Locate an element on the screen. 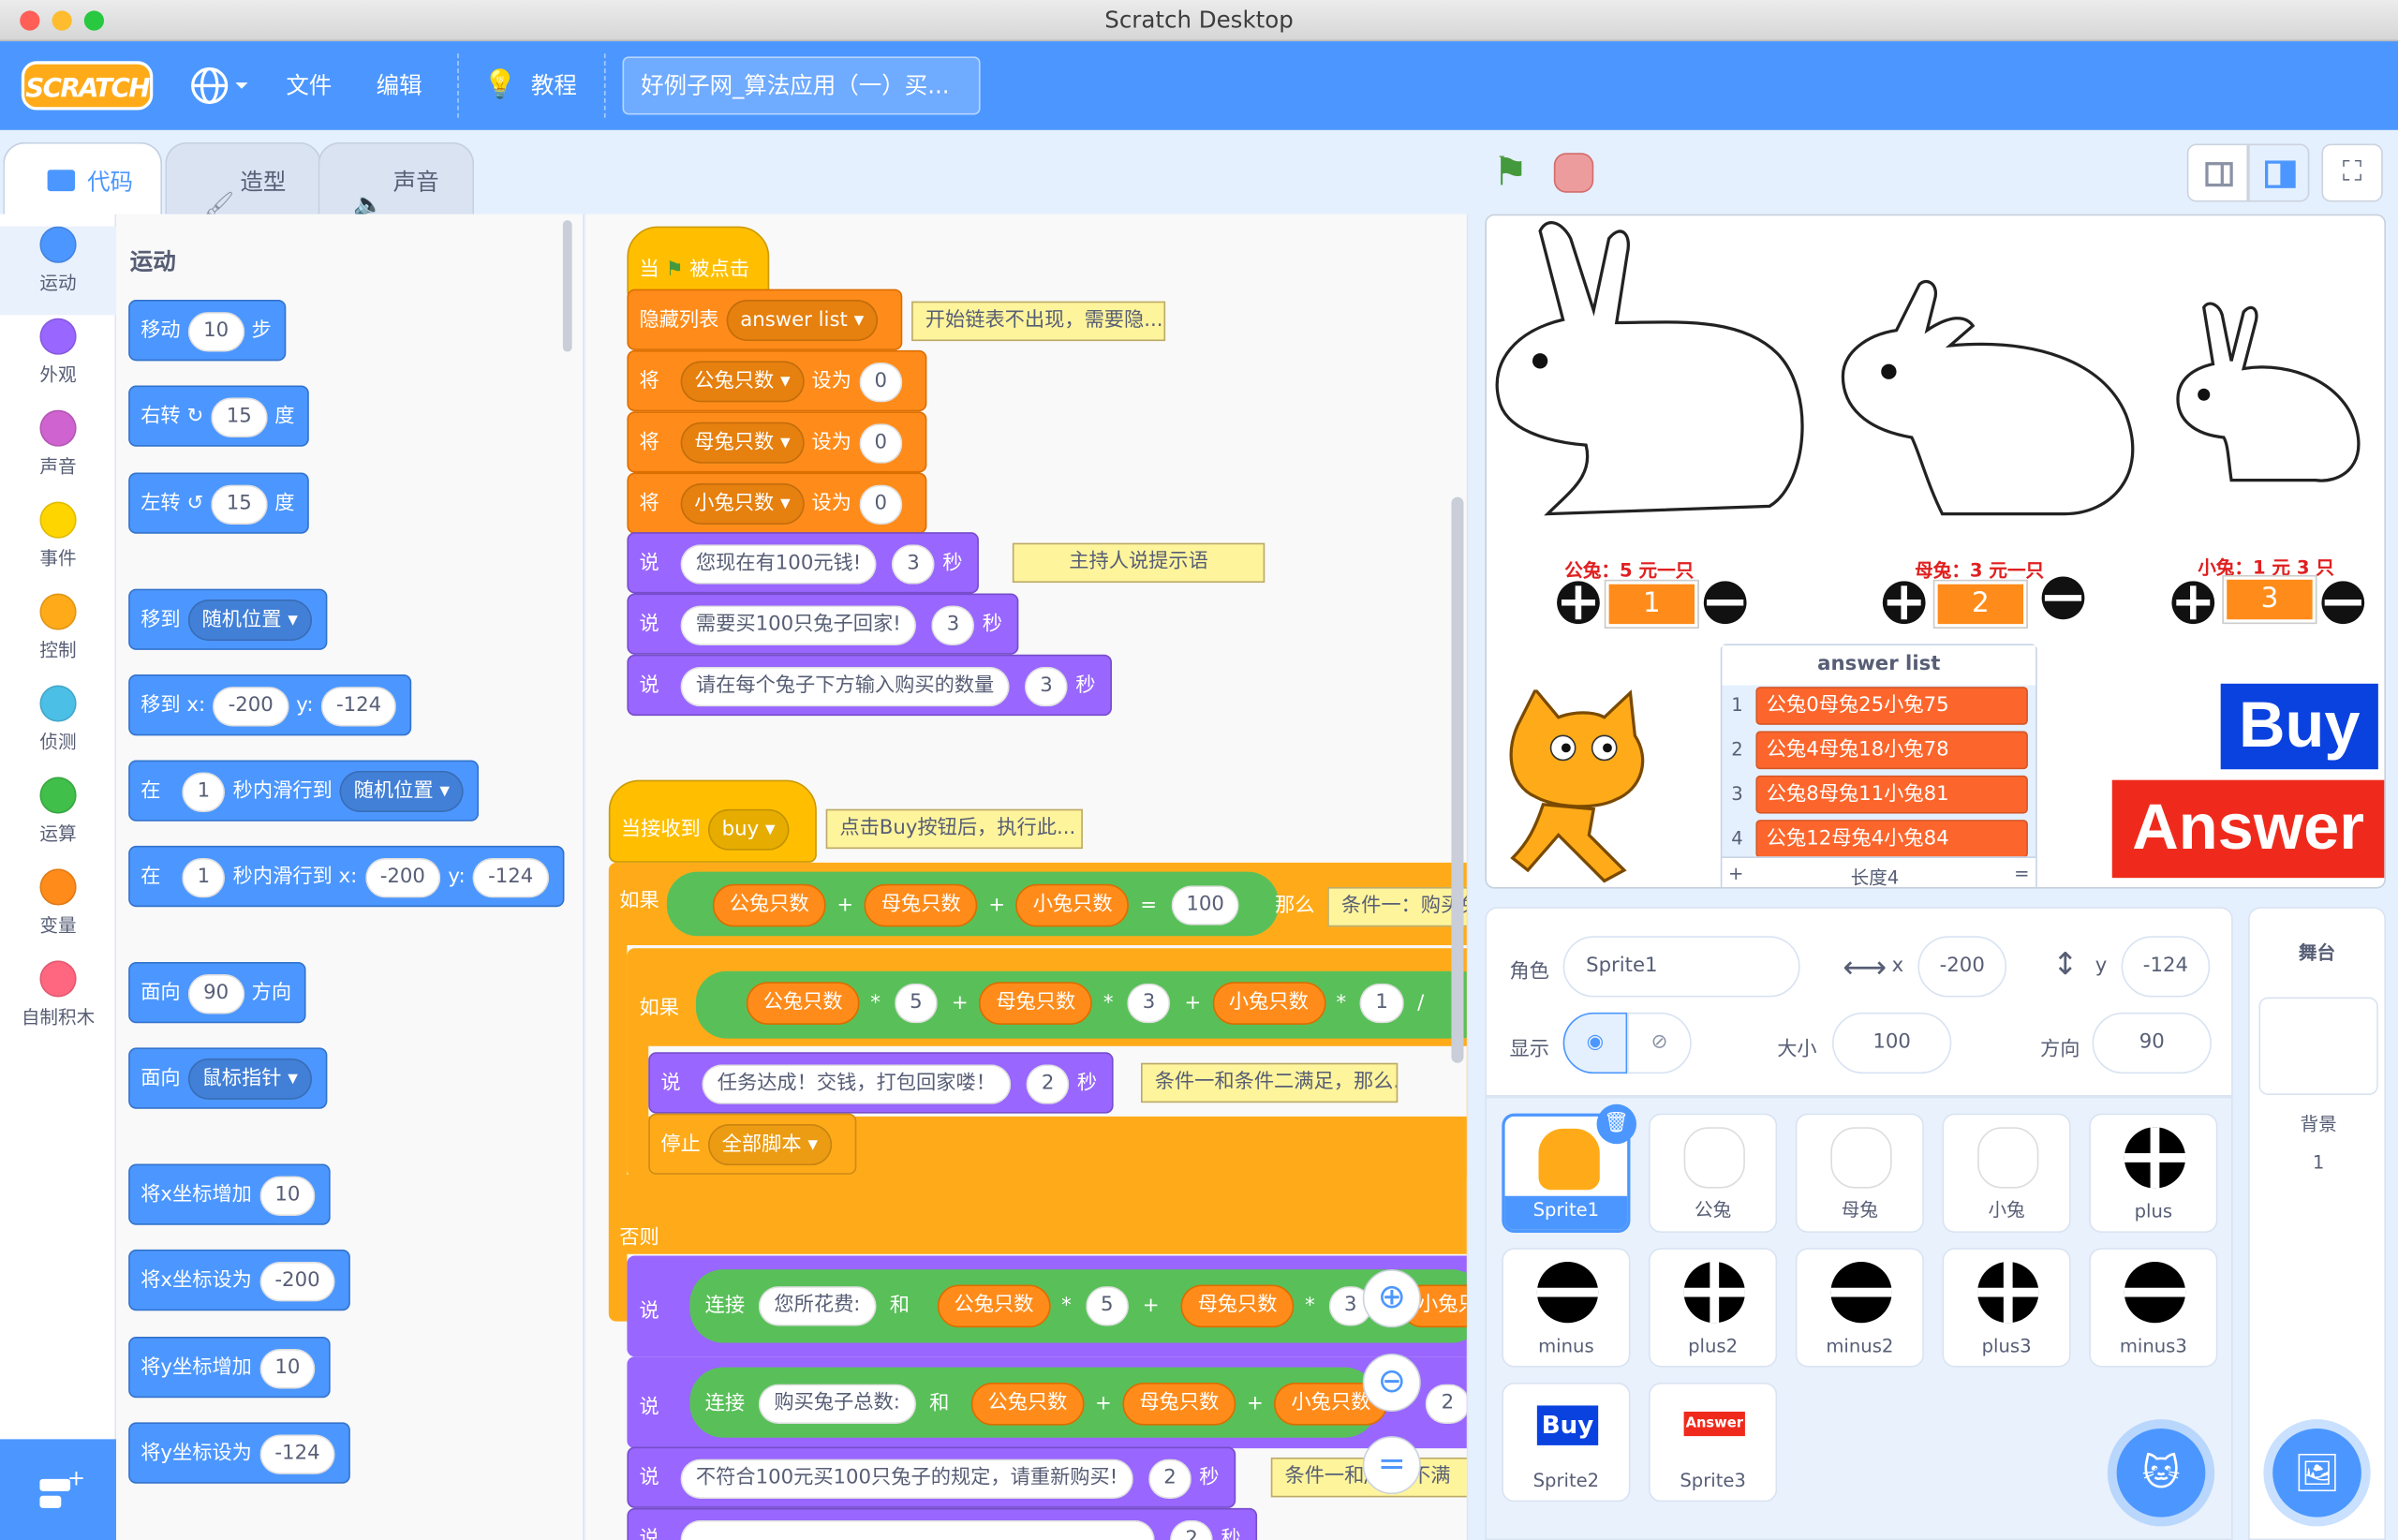 Image resolution: width=2398 pixels, height=1540 pixels. tutorials-menu: 💡 教程 is located at coordinates (530, 85).